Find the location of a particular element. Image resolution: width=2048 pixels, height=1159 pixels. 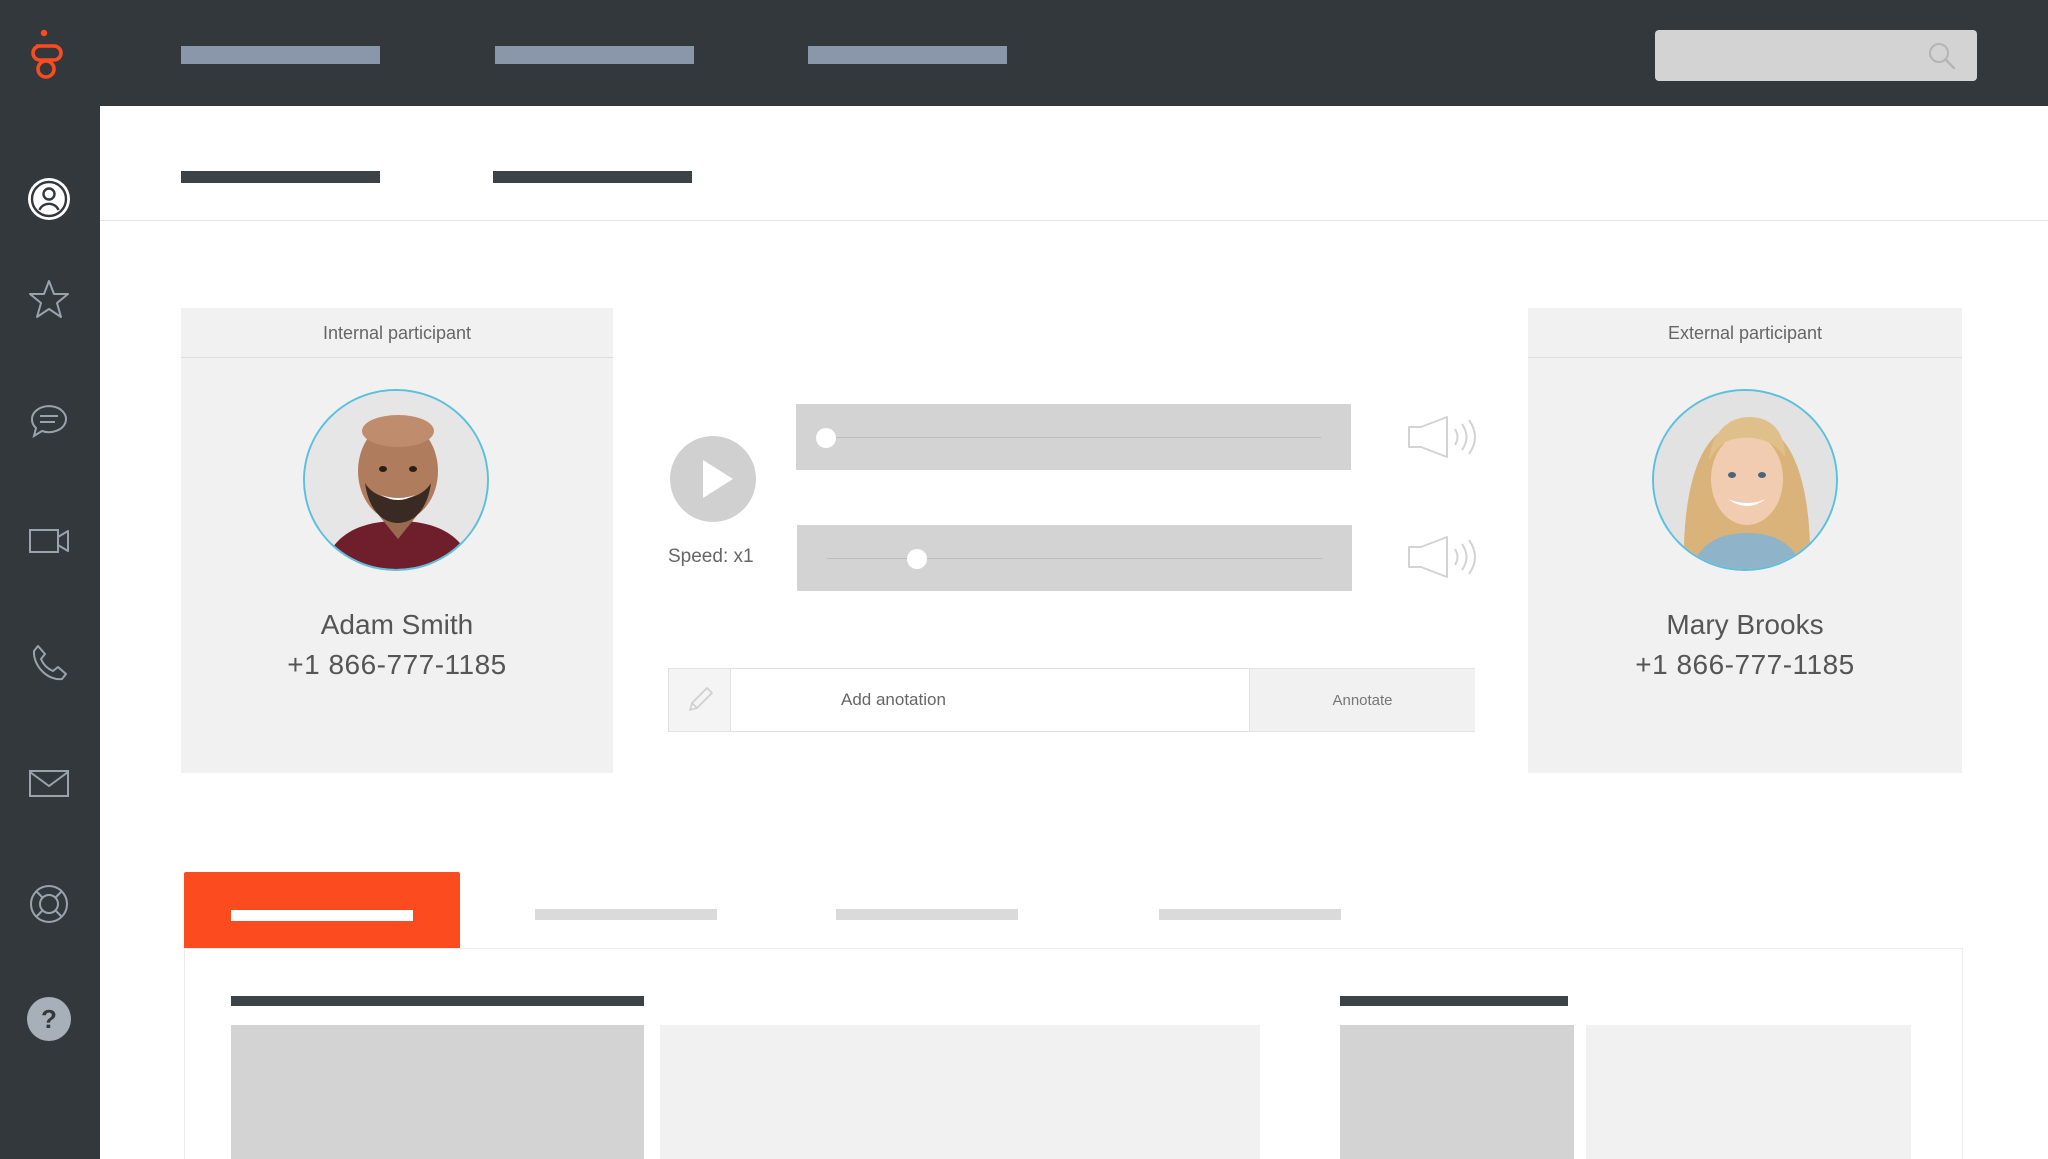

sidebar: ? is located at coordinates (50, 632).